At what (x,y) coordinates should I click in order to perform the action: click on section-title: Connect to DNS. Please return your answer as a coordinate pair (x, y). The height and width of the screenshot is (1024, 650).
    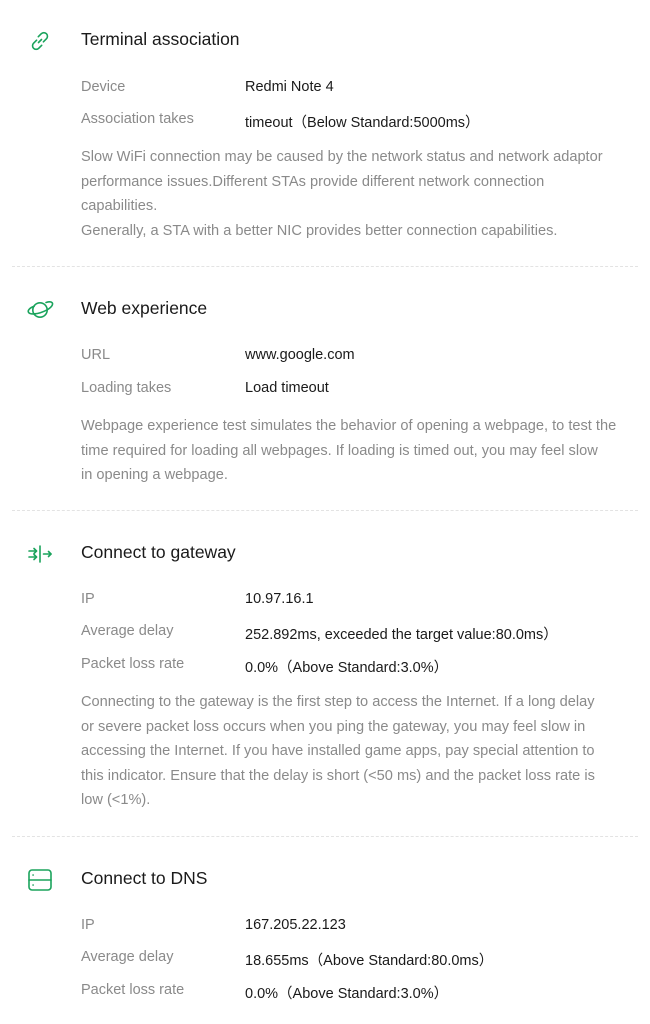
    Looking at the image, I should click on (144, 878).